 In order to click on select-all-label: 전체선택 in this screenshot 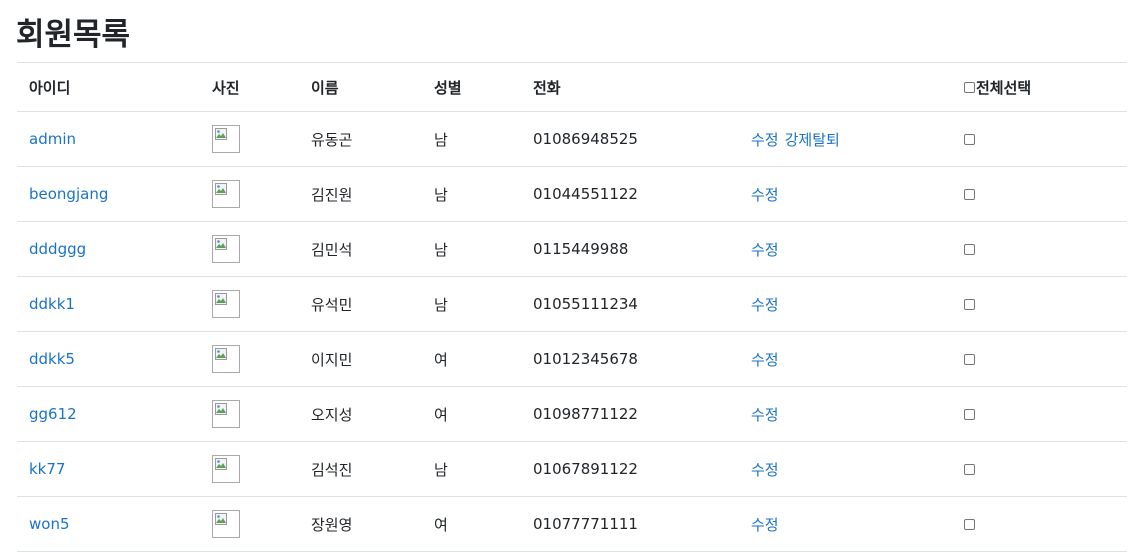, I will do `click(1004, 87)`.